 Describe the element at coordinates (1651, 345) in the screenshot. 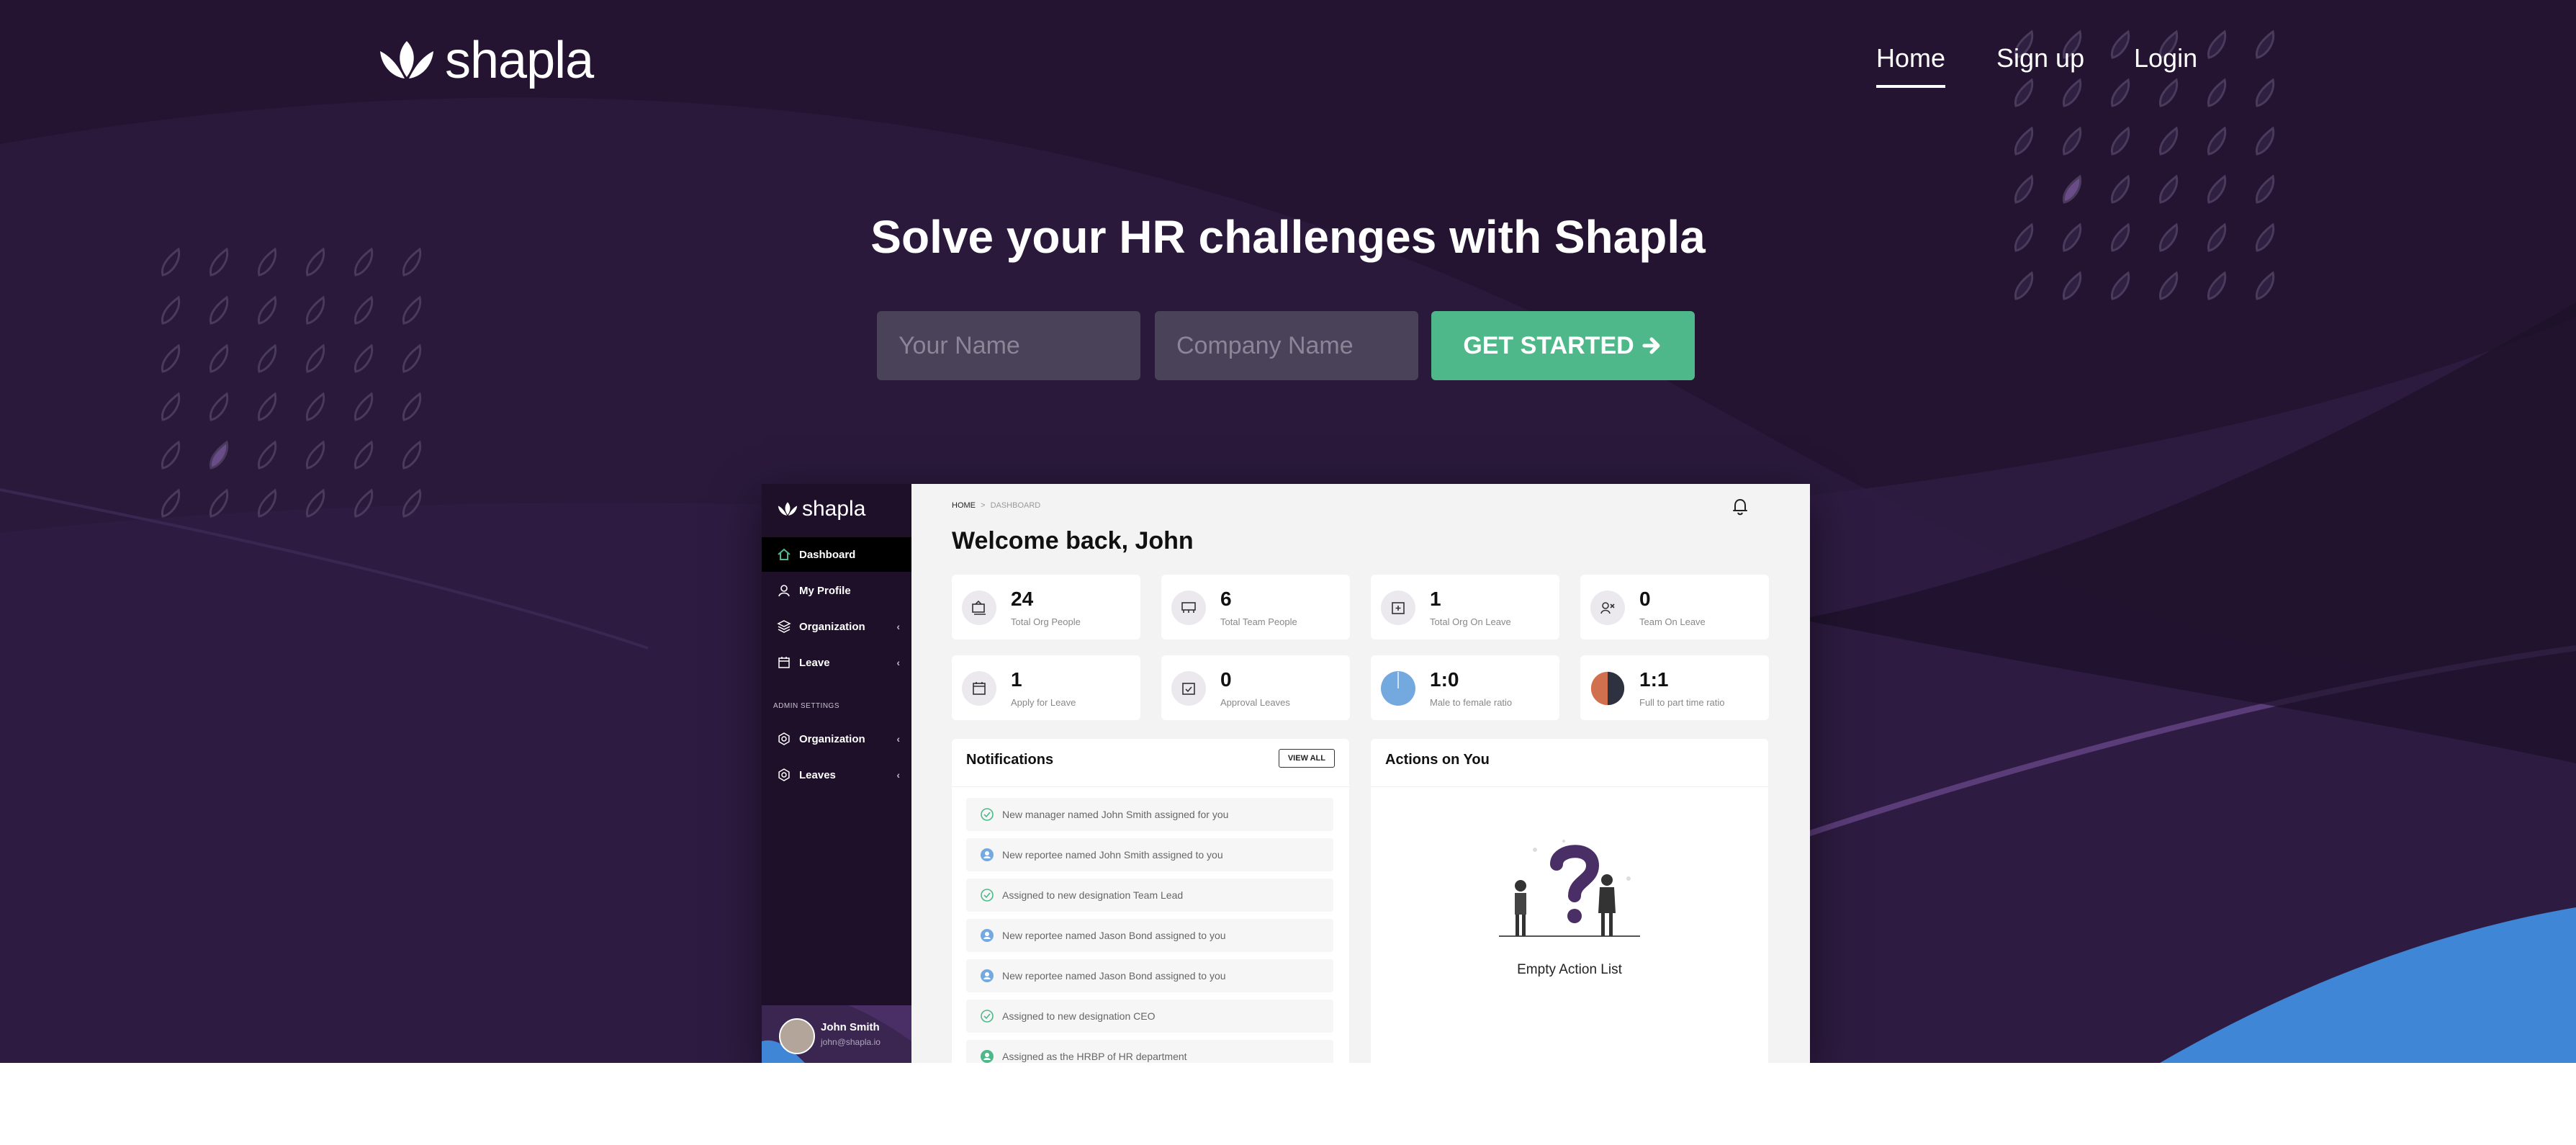

I see `arrow-right-icon` at that location.